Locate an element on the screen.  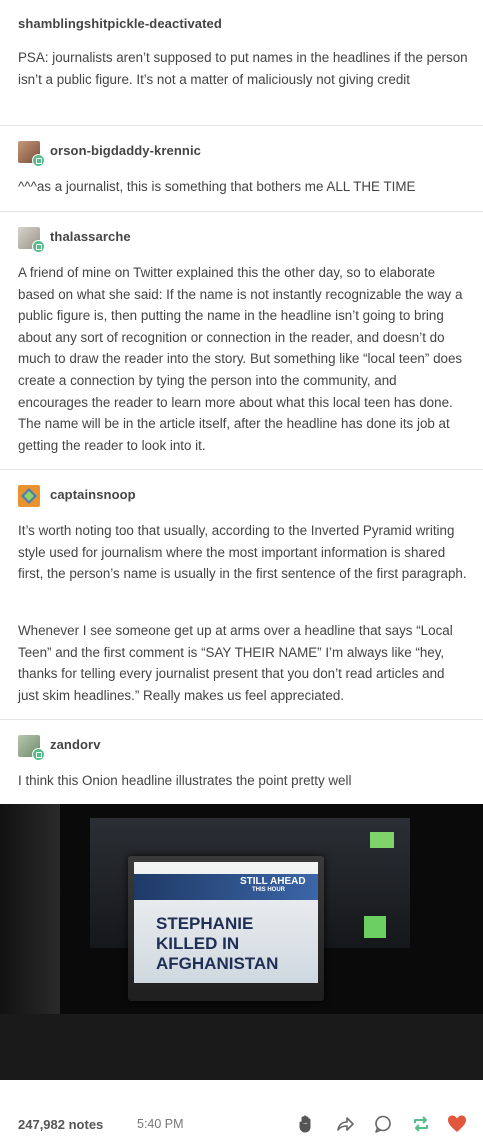
post-footer: 247,982 notes 5:40 PM is located at coordinates (241, 1123).